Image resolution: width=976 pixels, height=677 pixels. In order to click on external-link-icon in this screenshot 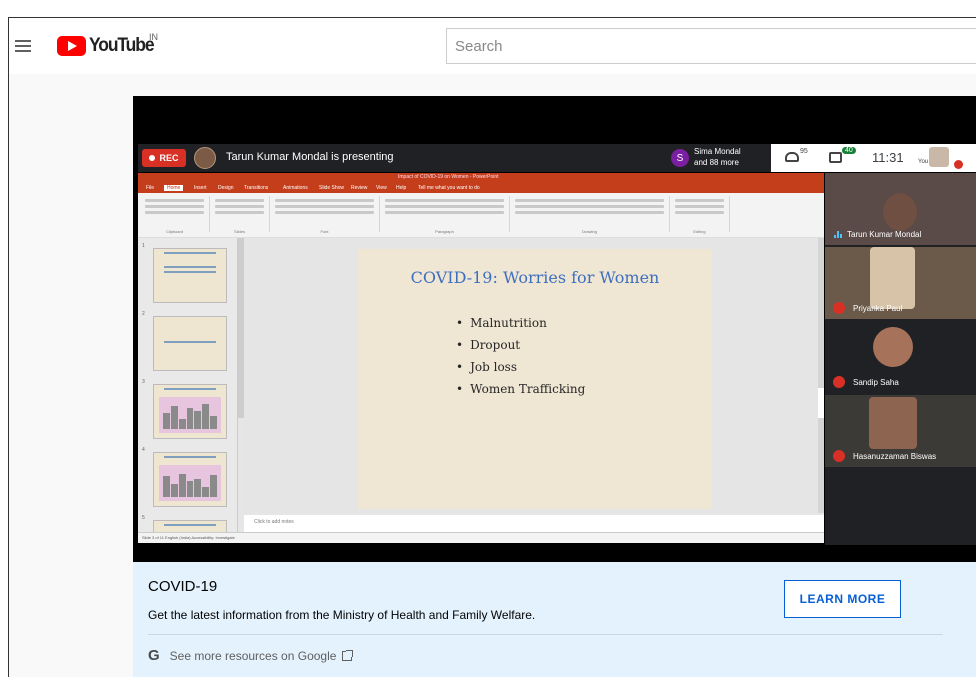, I will do `click(348, 655)`.